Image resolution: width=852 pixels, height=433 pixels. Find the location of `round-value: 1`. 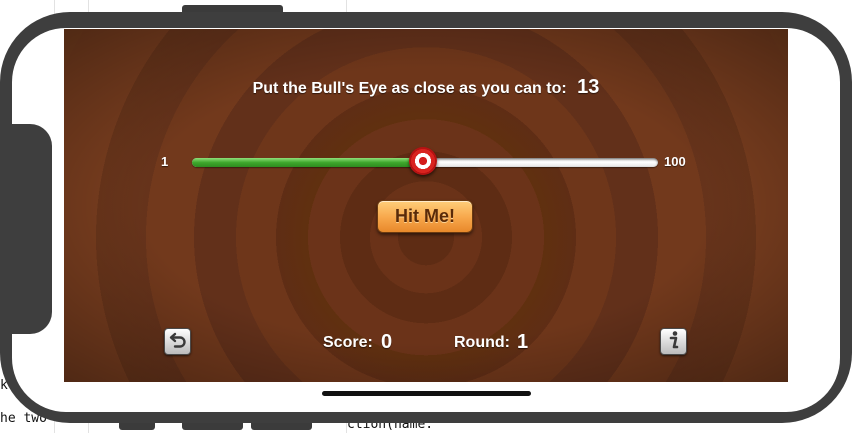

round-value: 1 is located at coordinates (523, 342).